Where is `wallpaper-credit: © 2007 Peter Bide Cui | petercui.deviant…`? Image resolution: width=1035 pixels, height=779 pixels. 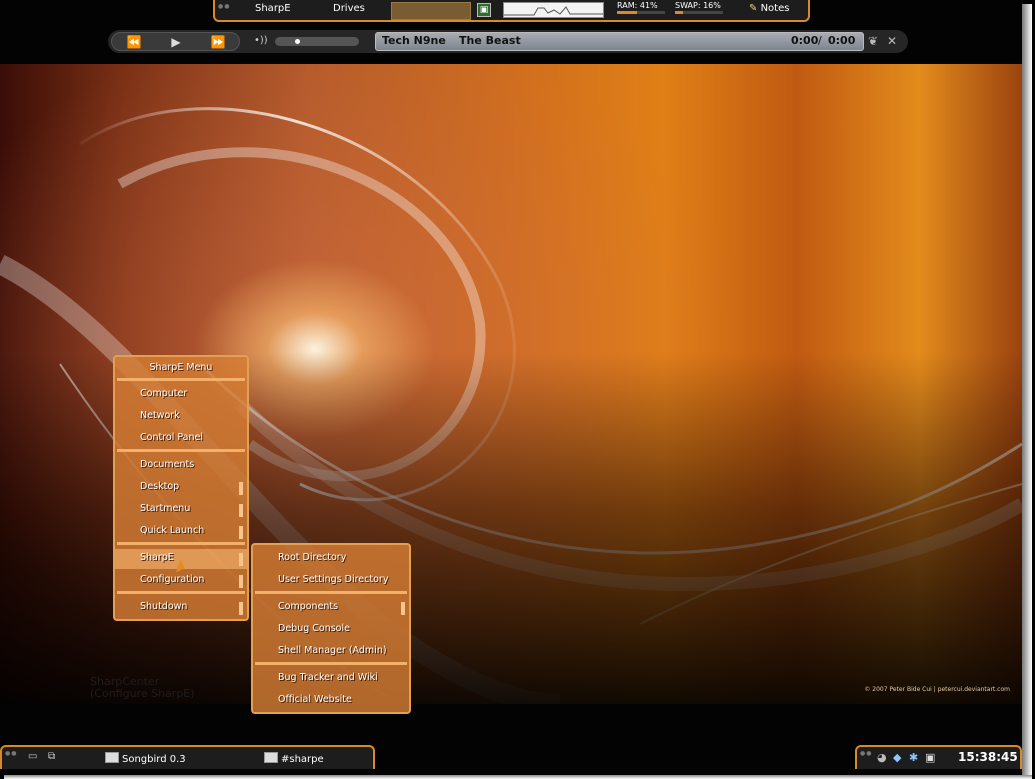
wallpaper-credit: © 2007 Peter Bide Cui | petercui.deviant… is located at coordinates (937, 689).